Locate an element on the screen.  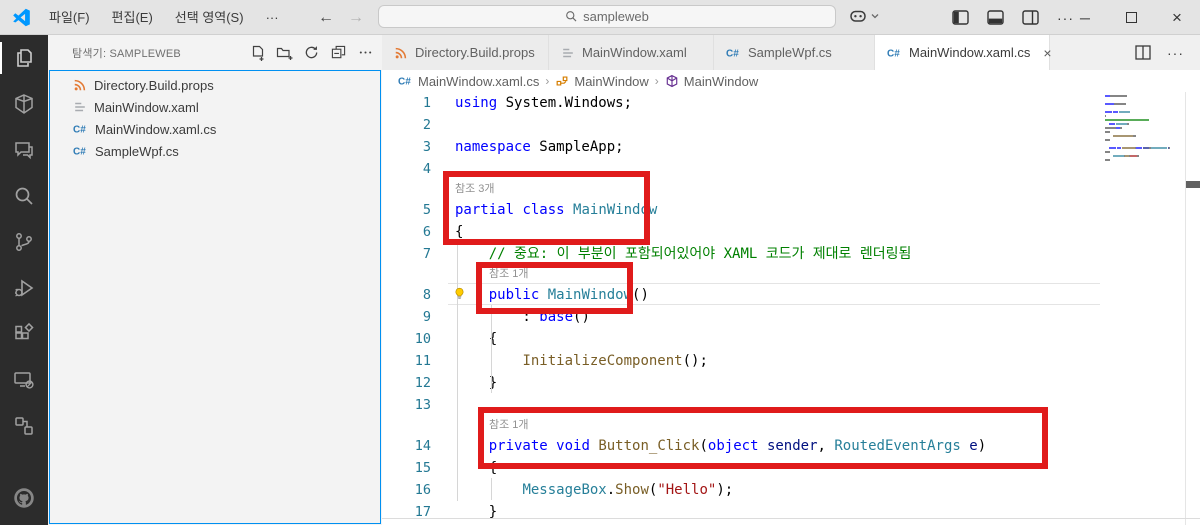
tab-mainwindow-xaml-cs: C# MainWindow.xaml.cs × is located at coordinates (963, 52).